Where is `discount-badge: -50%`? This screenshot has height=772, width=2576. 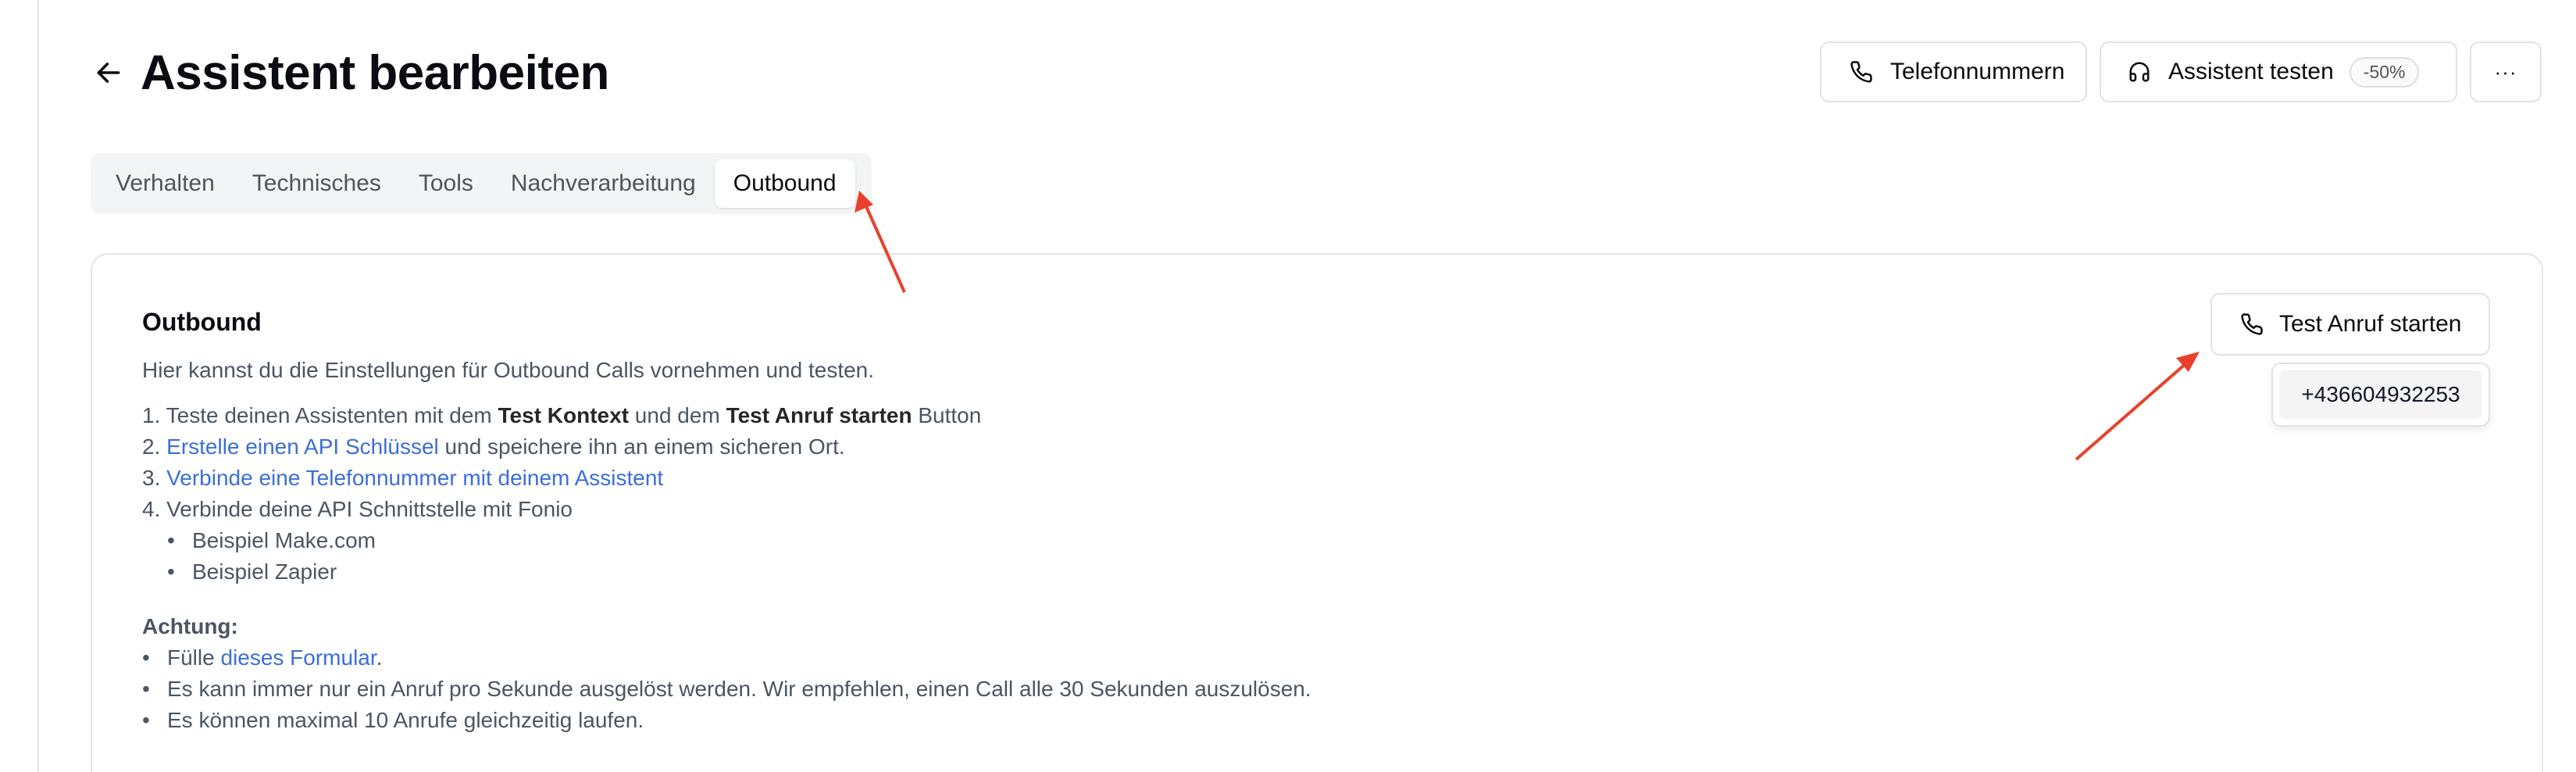 discount-badge: -50% is located at coordinates (2384, 72).